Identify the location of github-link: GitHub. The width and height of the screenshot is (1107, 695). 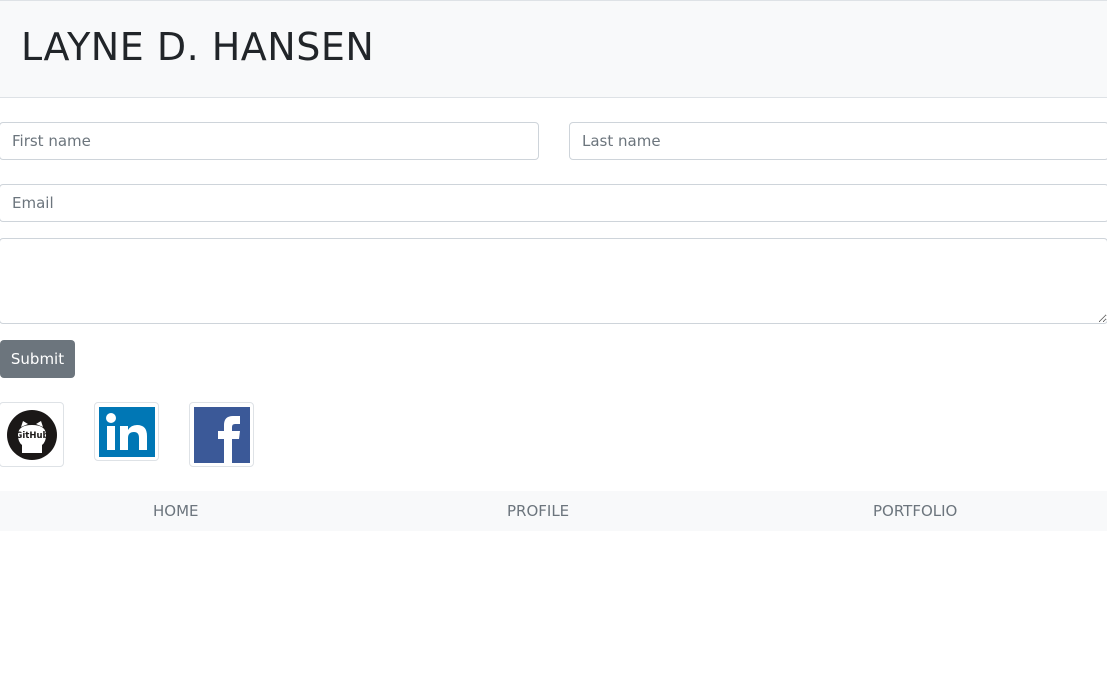
(32, 434).